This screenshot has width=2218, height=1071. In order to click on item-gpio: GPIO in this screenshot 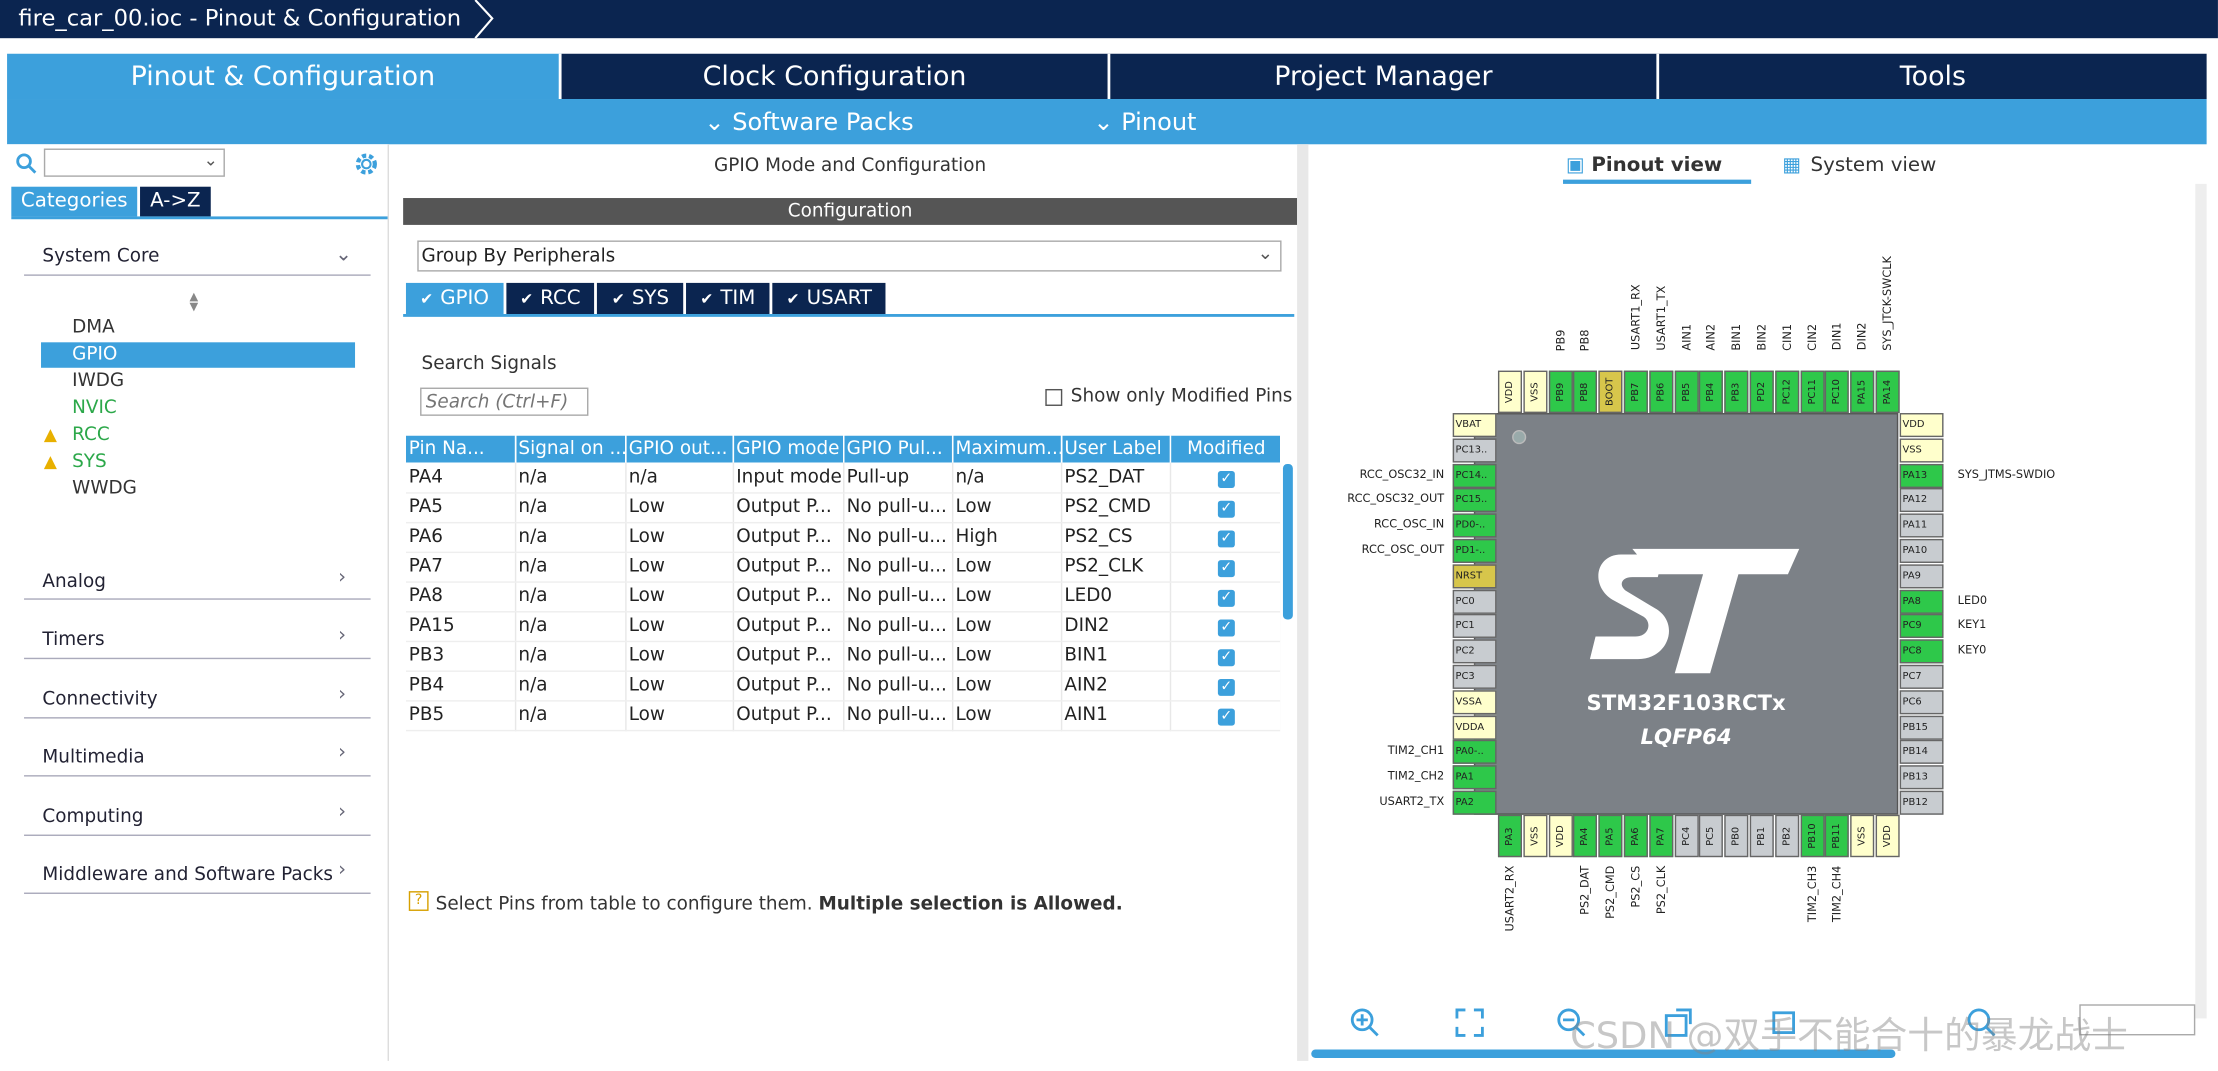, I will do `click(94, 354)`.